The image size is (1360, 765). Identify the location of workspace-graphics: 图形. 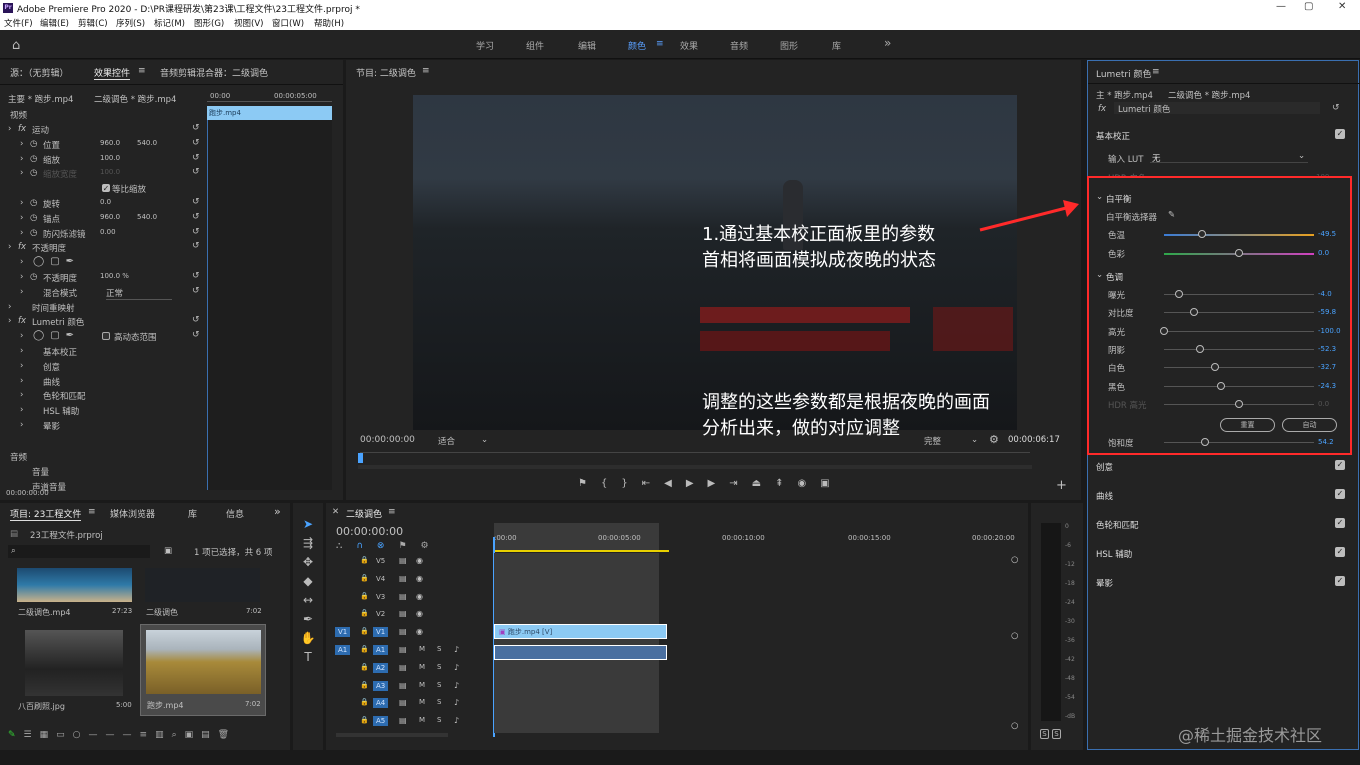
(789, 45).